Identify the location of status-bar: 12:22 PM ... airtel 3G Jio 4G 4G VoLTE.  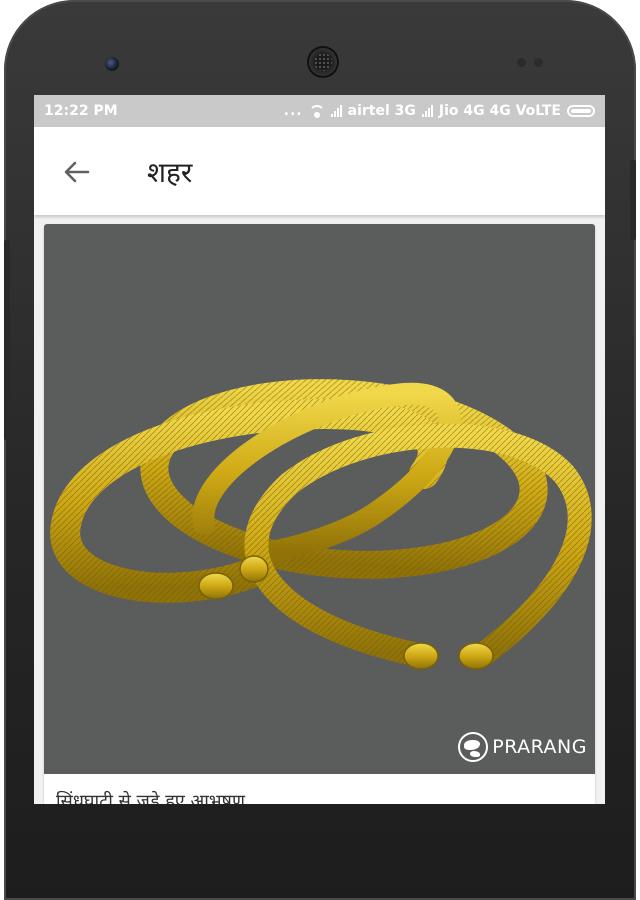
(319, 111).